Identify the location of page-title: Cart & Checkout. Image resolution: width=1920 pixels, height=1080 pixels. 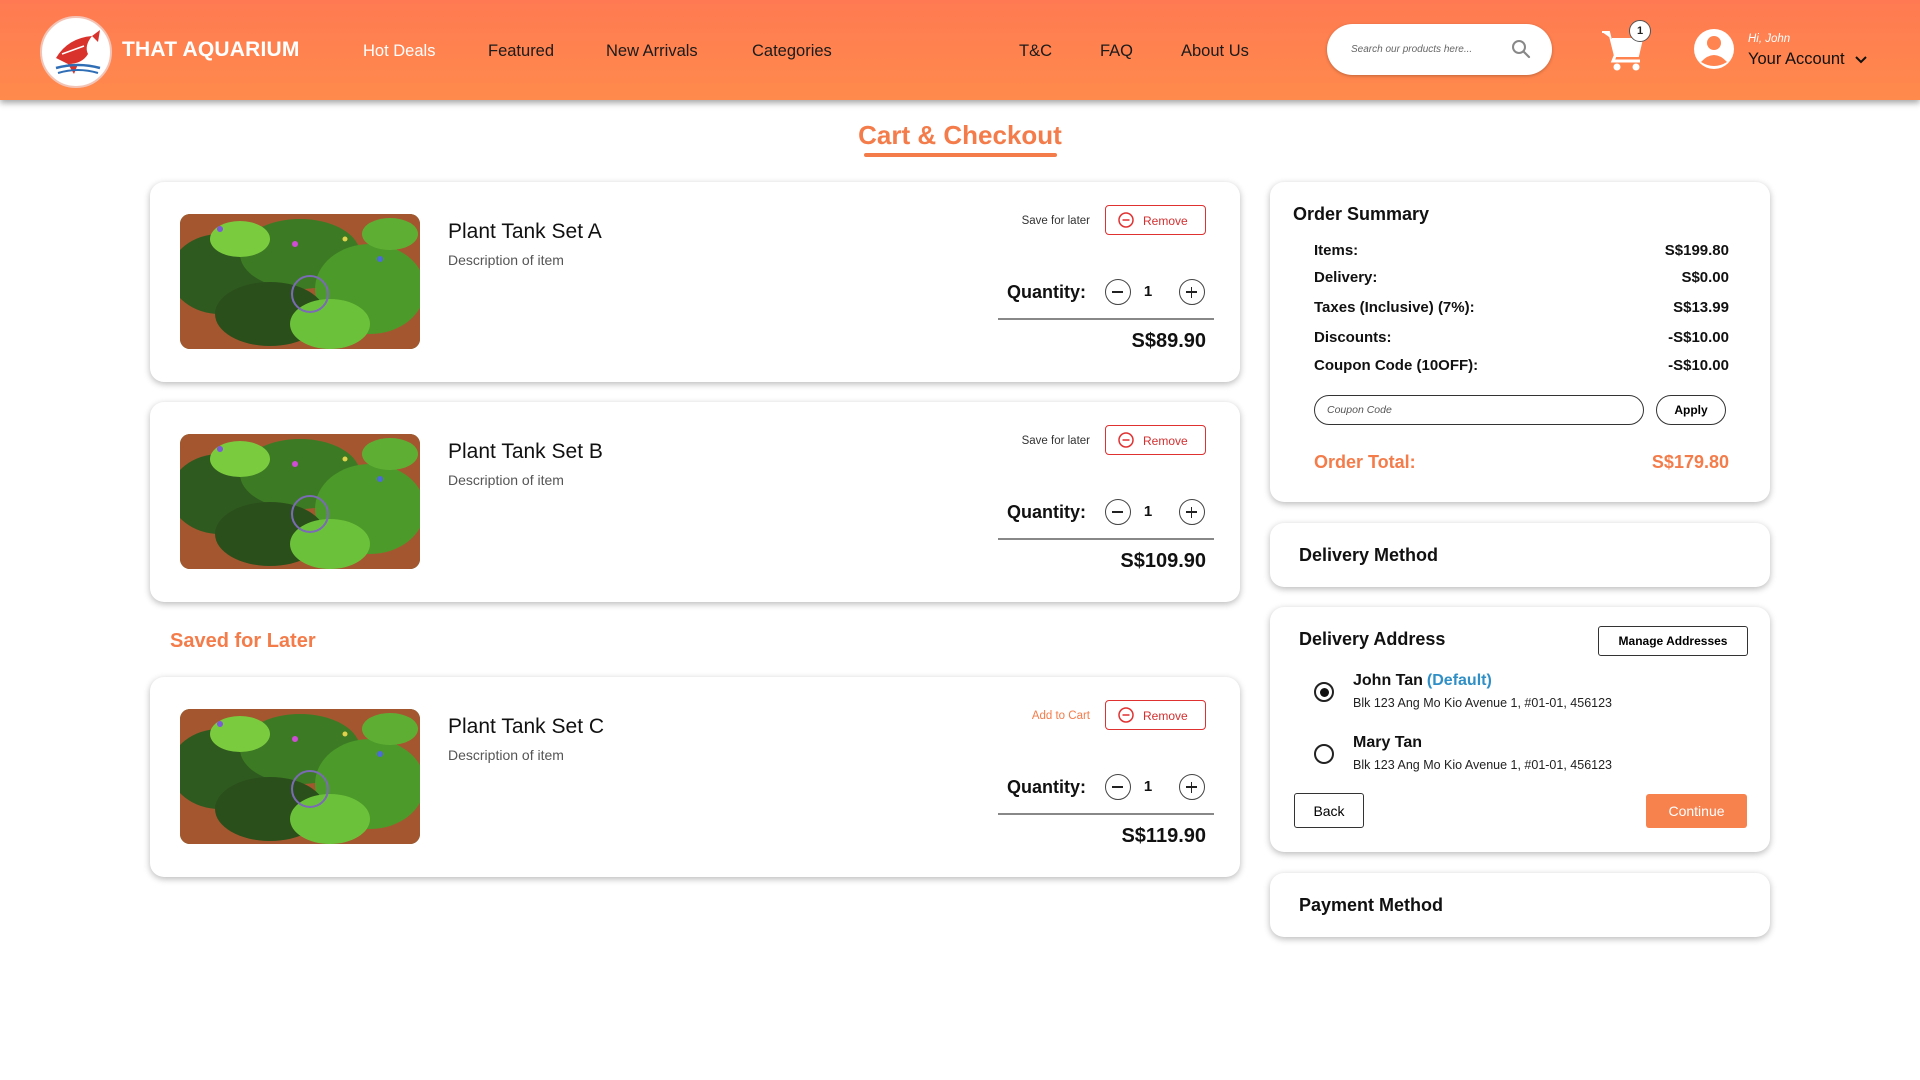
(960, 135).